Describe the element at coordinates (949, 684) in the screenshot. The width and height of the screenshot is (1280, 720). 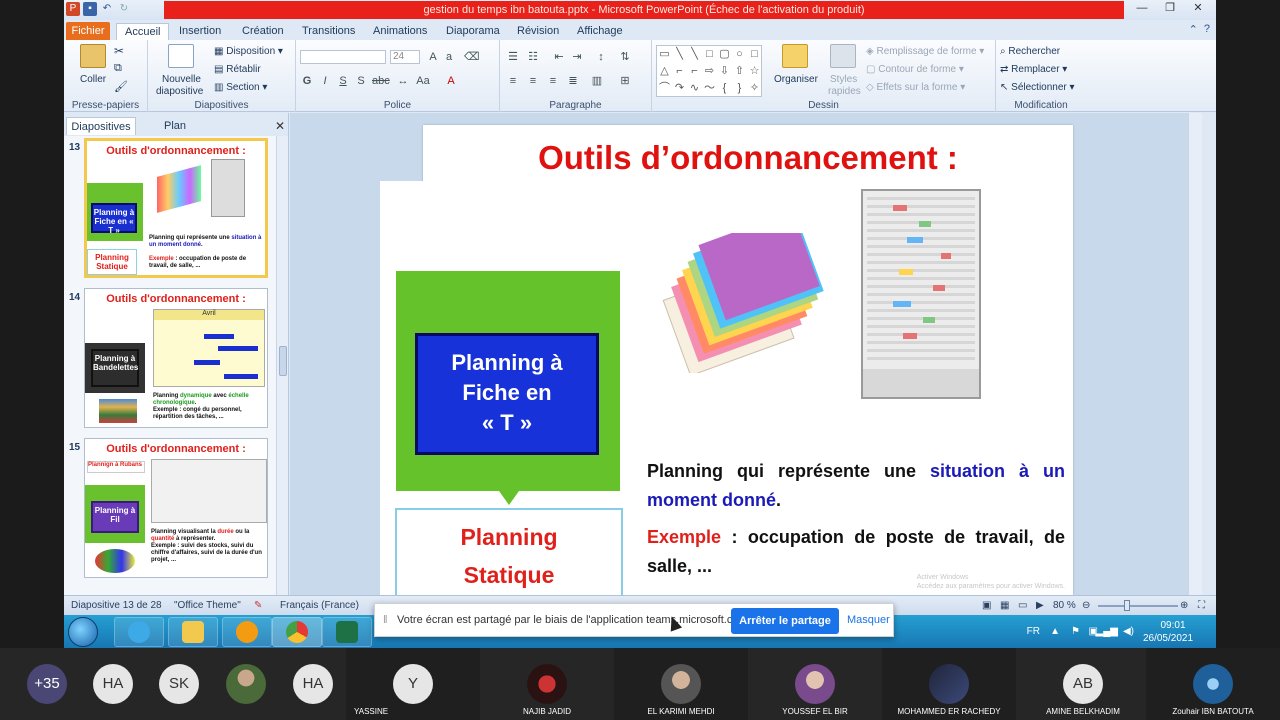
I see `participant-tile: MOHAMMED ER RACHEDY` at that location.